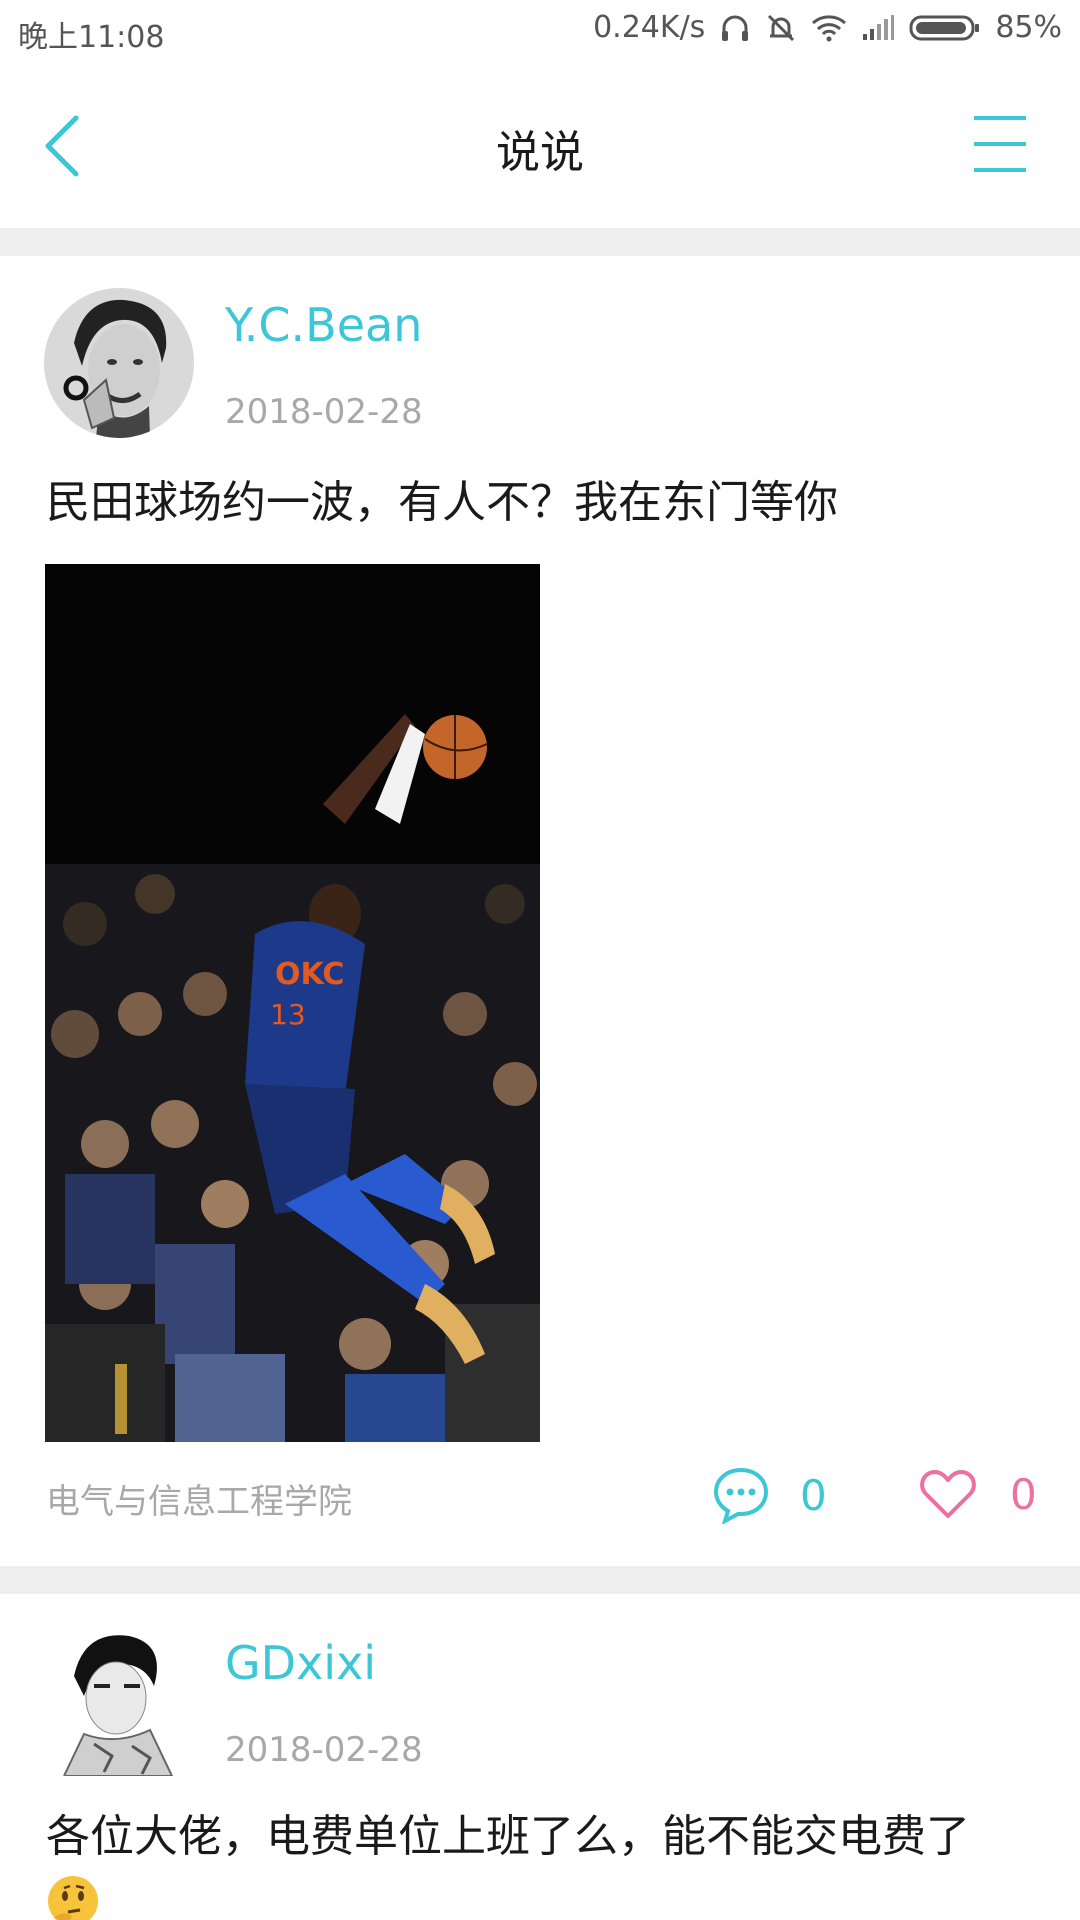  I want to click on battery-percent: 85%, so click(1028, 27).